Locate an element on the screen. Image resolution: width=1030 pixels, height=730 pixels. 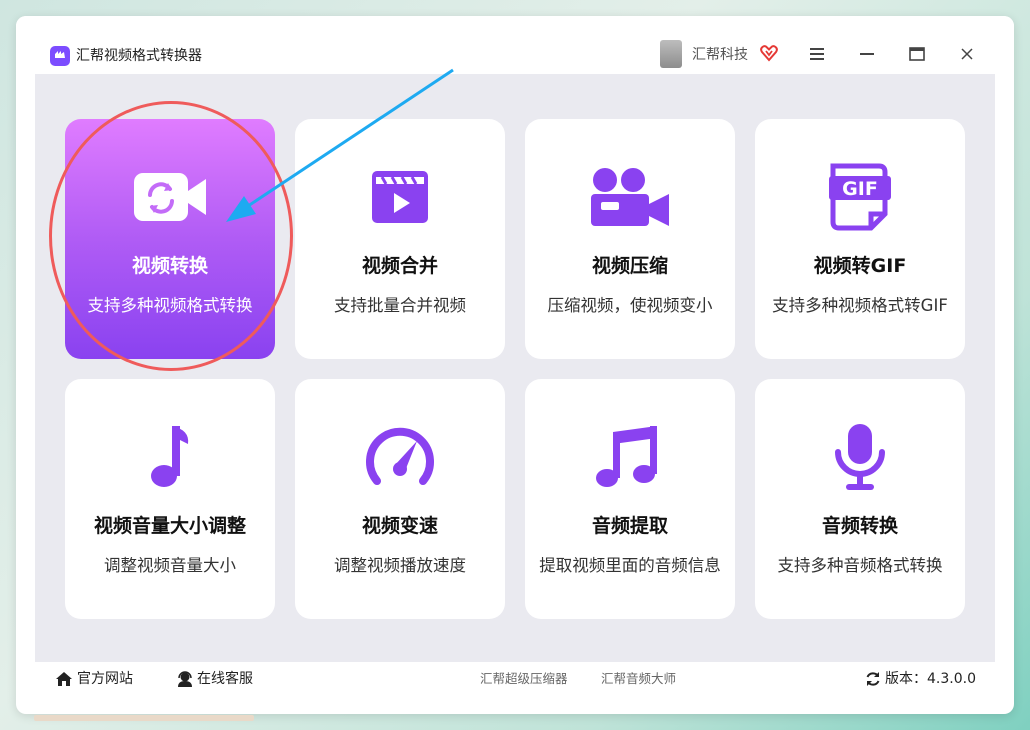
card-title: 视频压缩 is located at coordinates (629, 266).